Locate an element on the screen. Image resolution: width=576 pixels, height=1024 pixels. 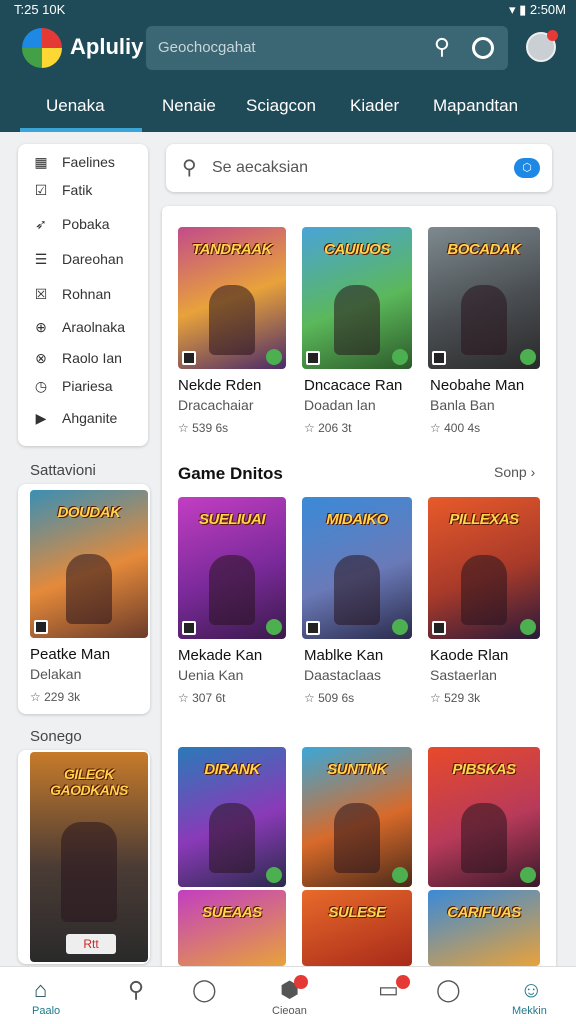
game-rating: ☆ 400 4s is located at coordinates (455, 428).